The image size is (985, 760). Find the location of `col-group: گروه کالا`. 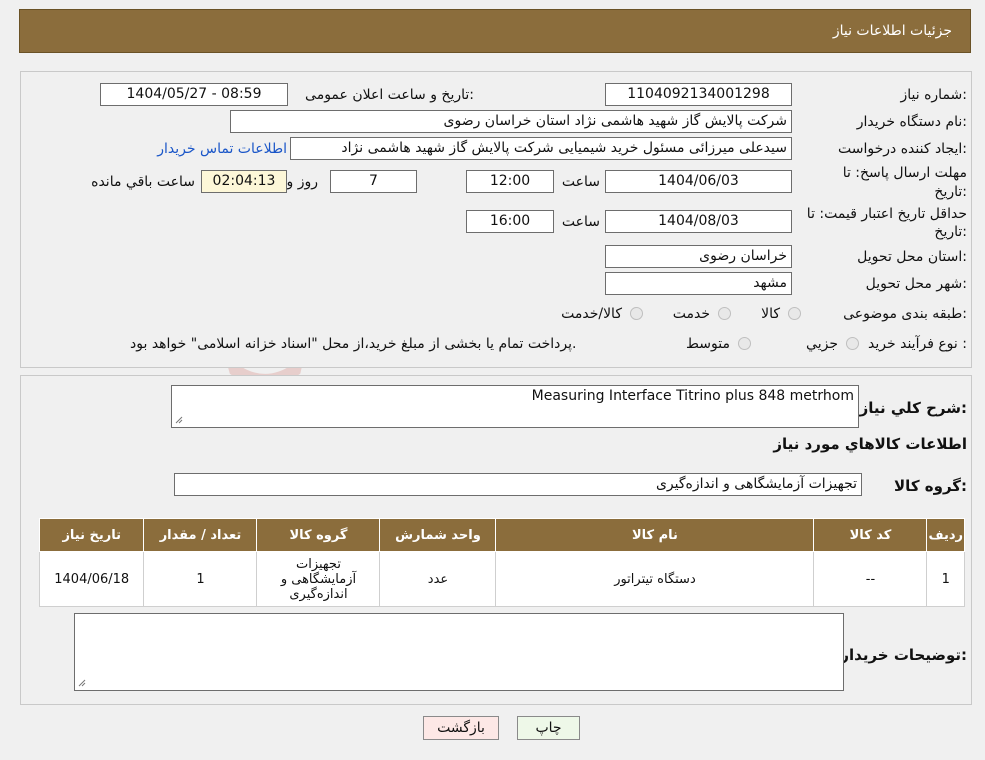

col-group: گروه کالا is located at coordinates (318, 535).